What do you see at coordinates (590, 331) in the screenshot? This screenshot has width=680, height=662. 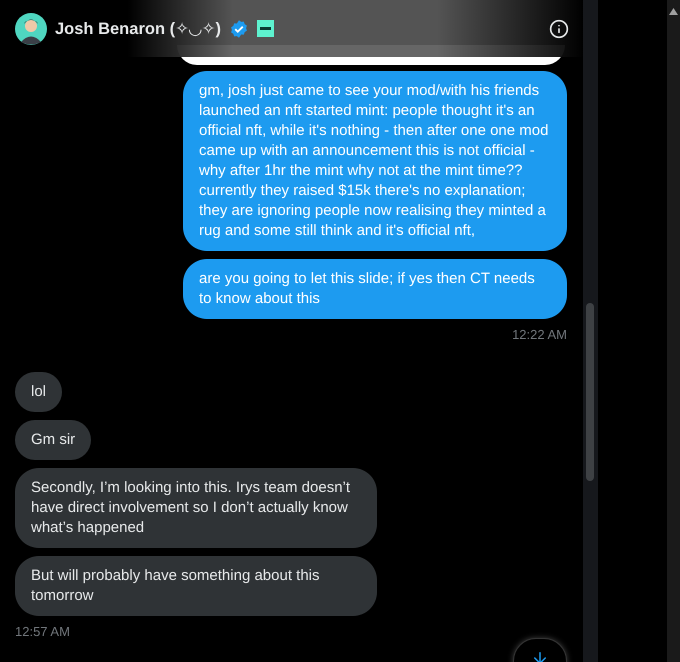 I see `scrollbar` at bounding box center [590, 331].